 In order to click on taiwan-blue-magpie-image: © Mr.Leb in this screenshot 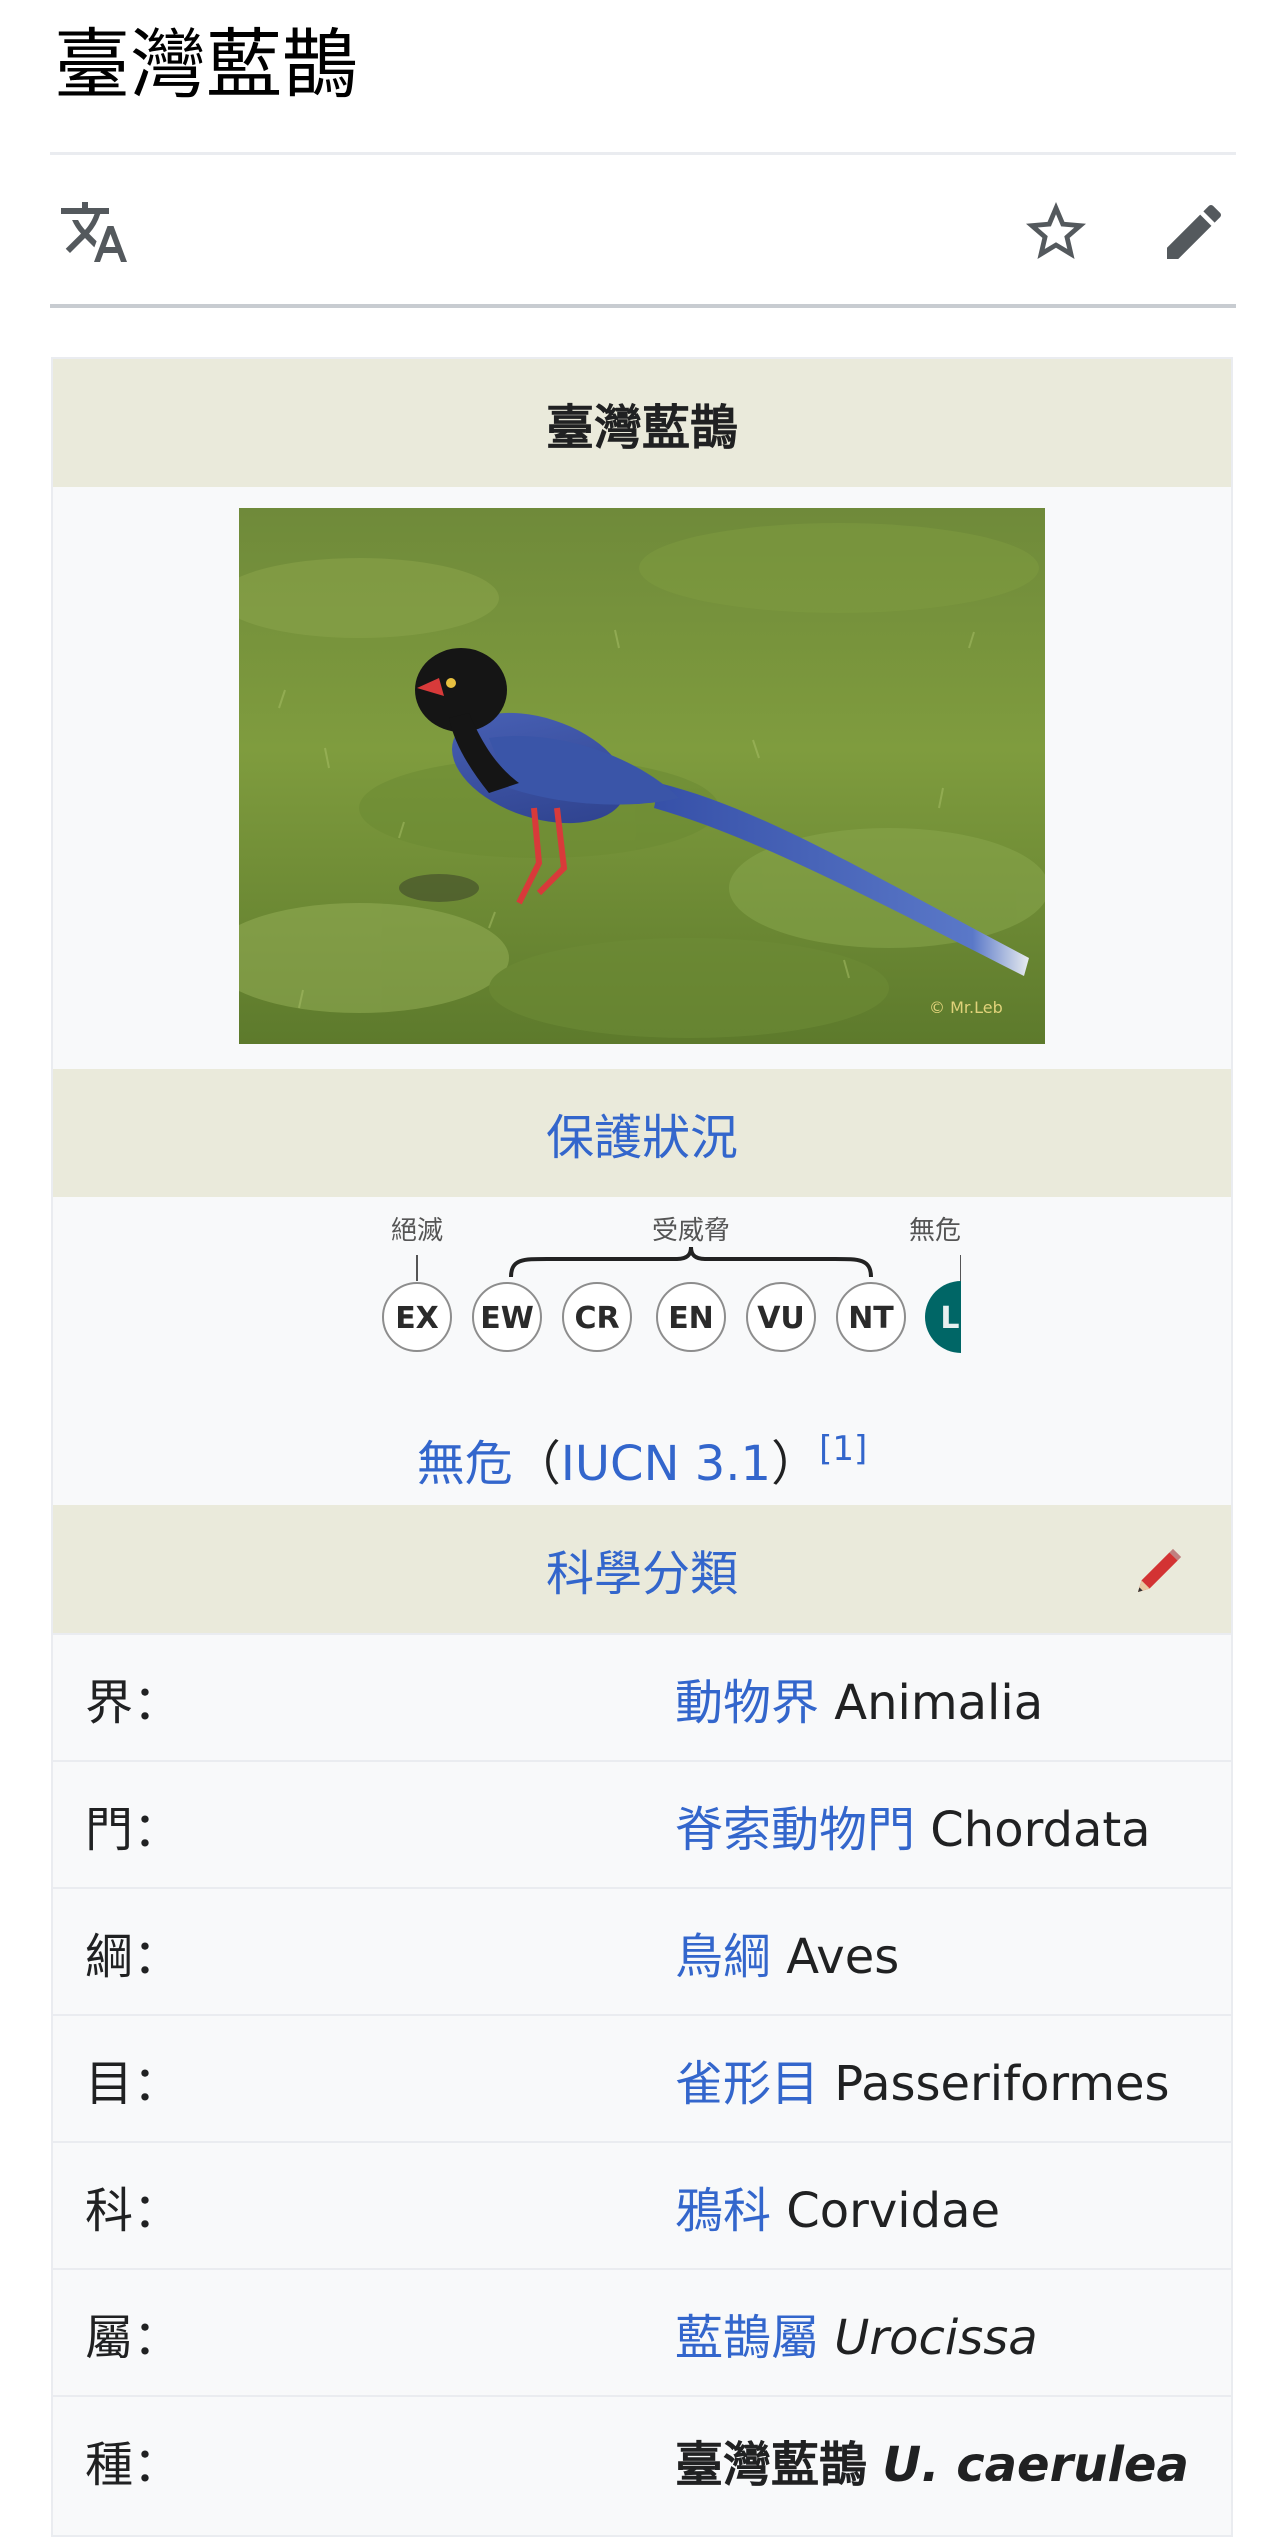, I will do `click(642, 776)`.